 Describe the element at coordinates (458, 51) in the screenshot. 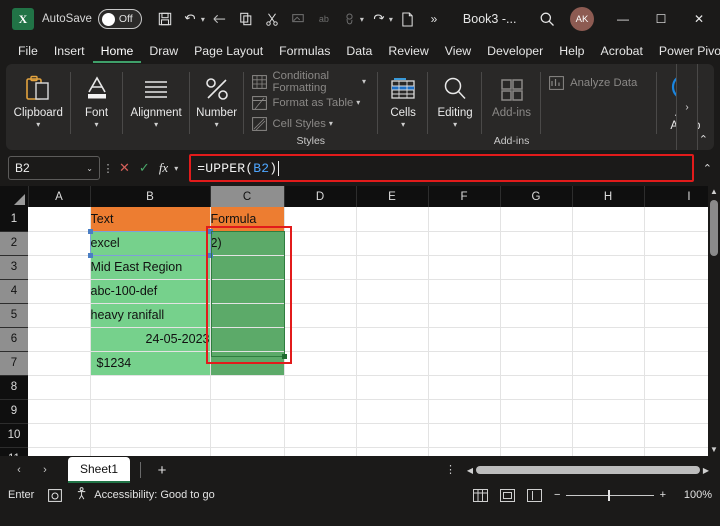

I see `tab-view: View` at that location.